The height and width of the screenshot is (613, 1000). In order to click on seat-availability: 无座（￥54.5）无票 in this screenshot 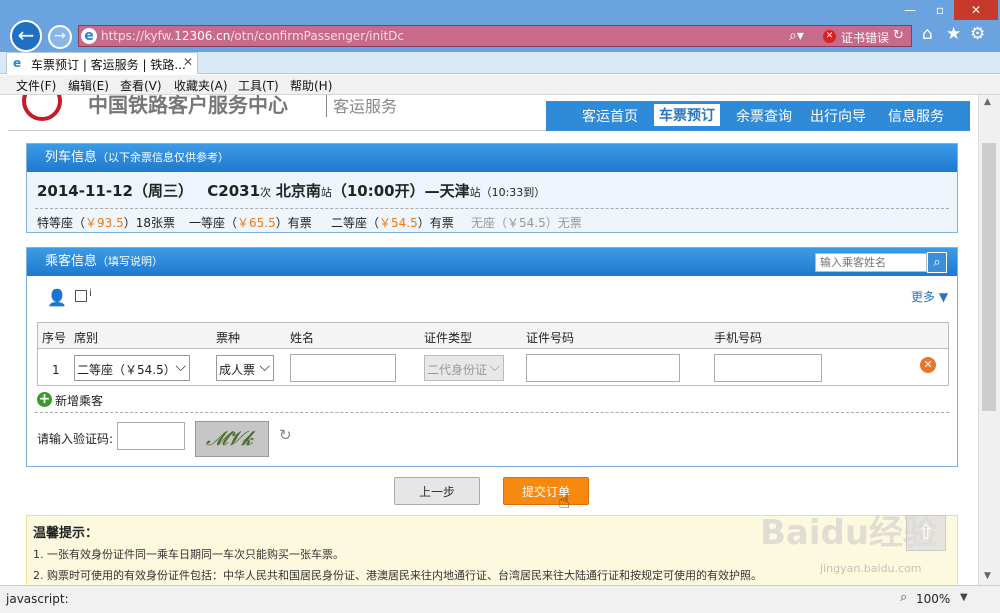, I will do `click(526, 223)`.